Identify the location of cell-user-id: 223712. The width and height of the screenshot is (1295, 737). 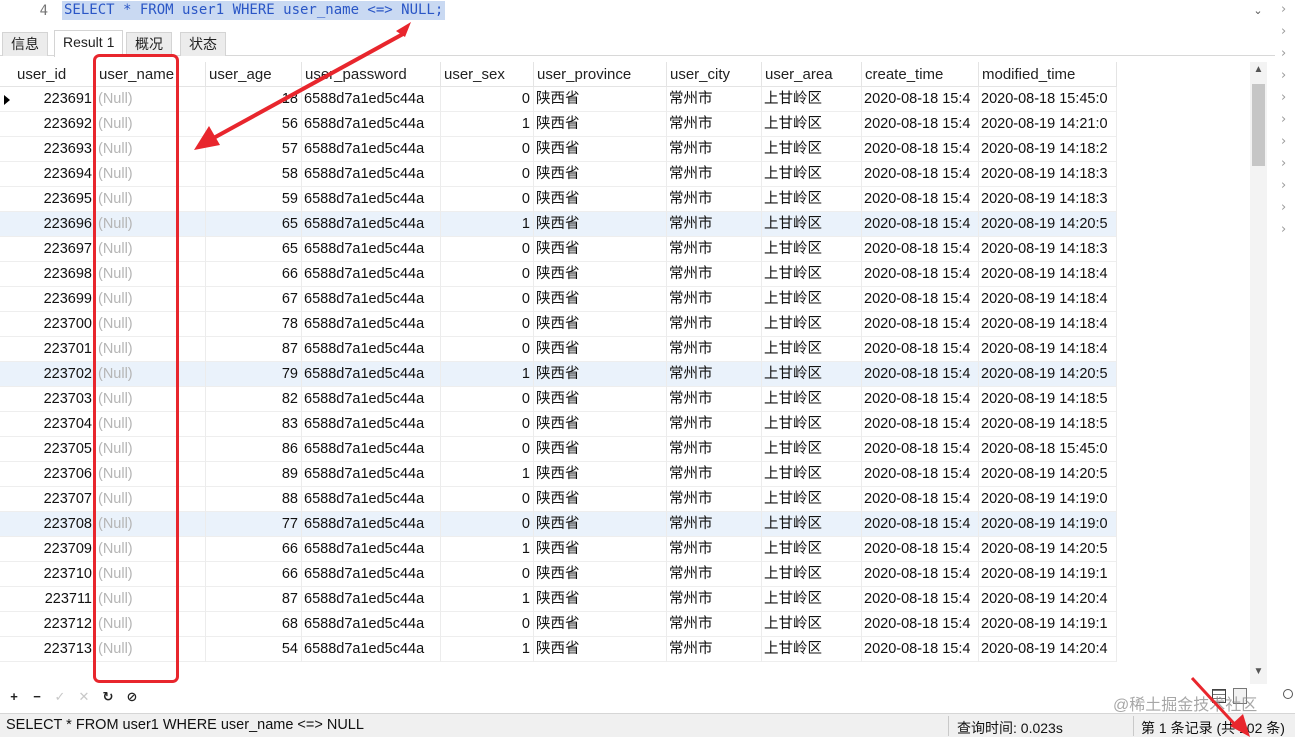
(55, 624).